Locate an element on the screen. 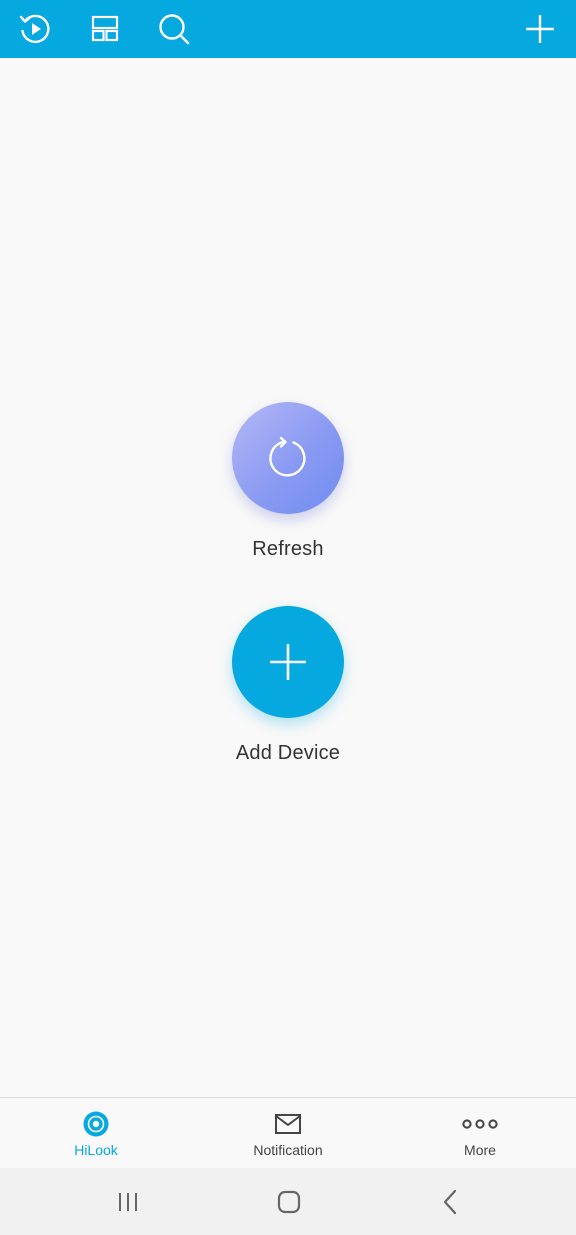 The image size is (576, 1235). home-button is located at coordinates (289, 1202).